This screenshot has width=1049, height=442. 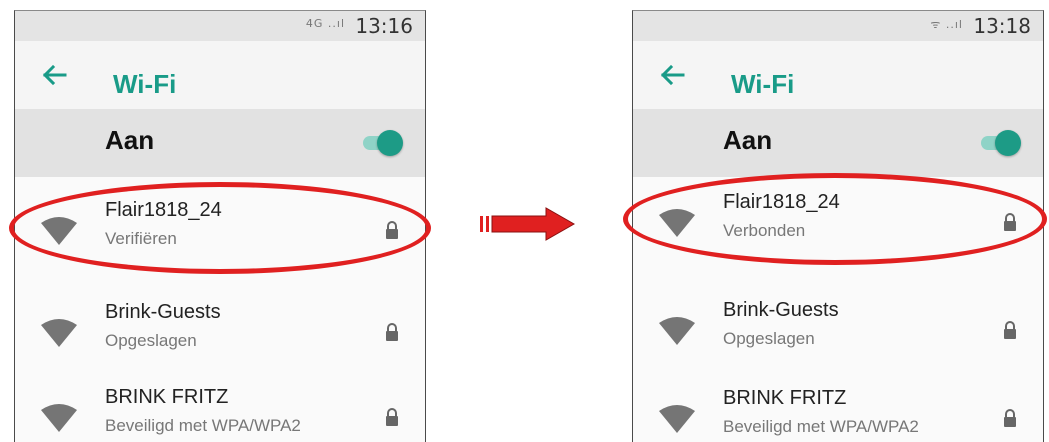 I want to click on status-time: 13:18, so click(x=1002, y=26).